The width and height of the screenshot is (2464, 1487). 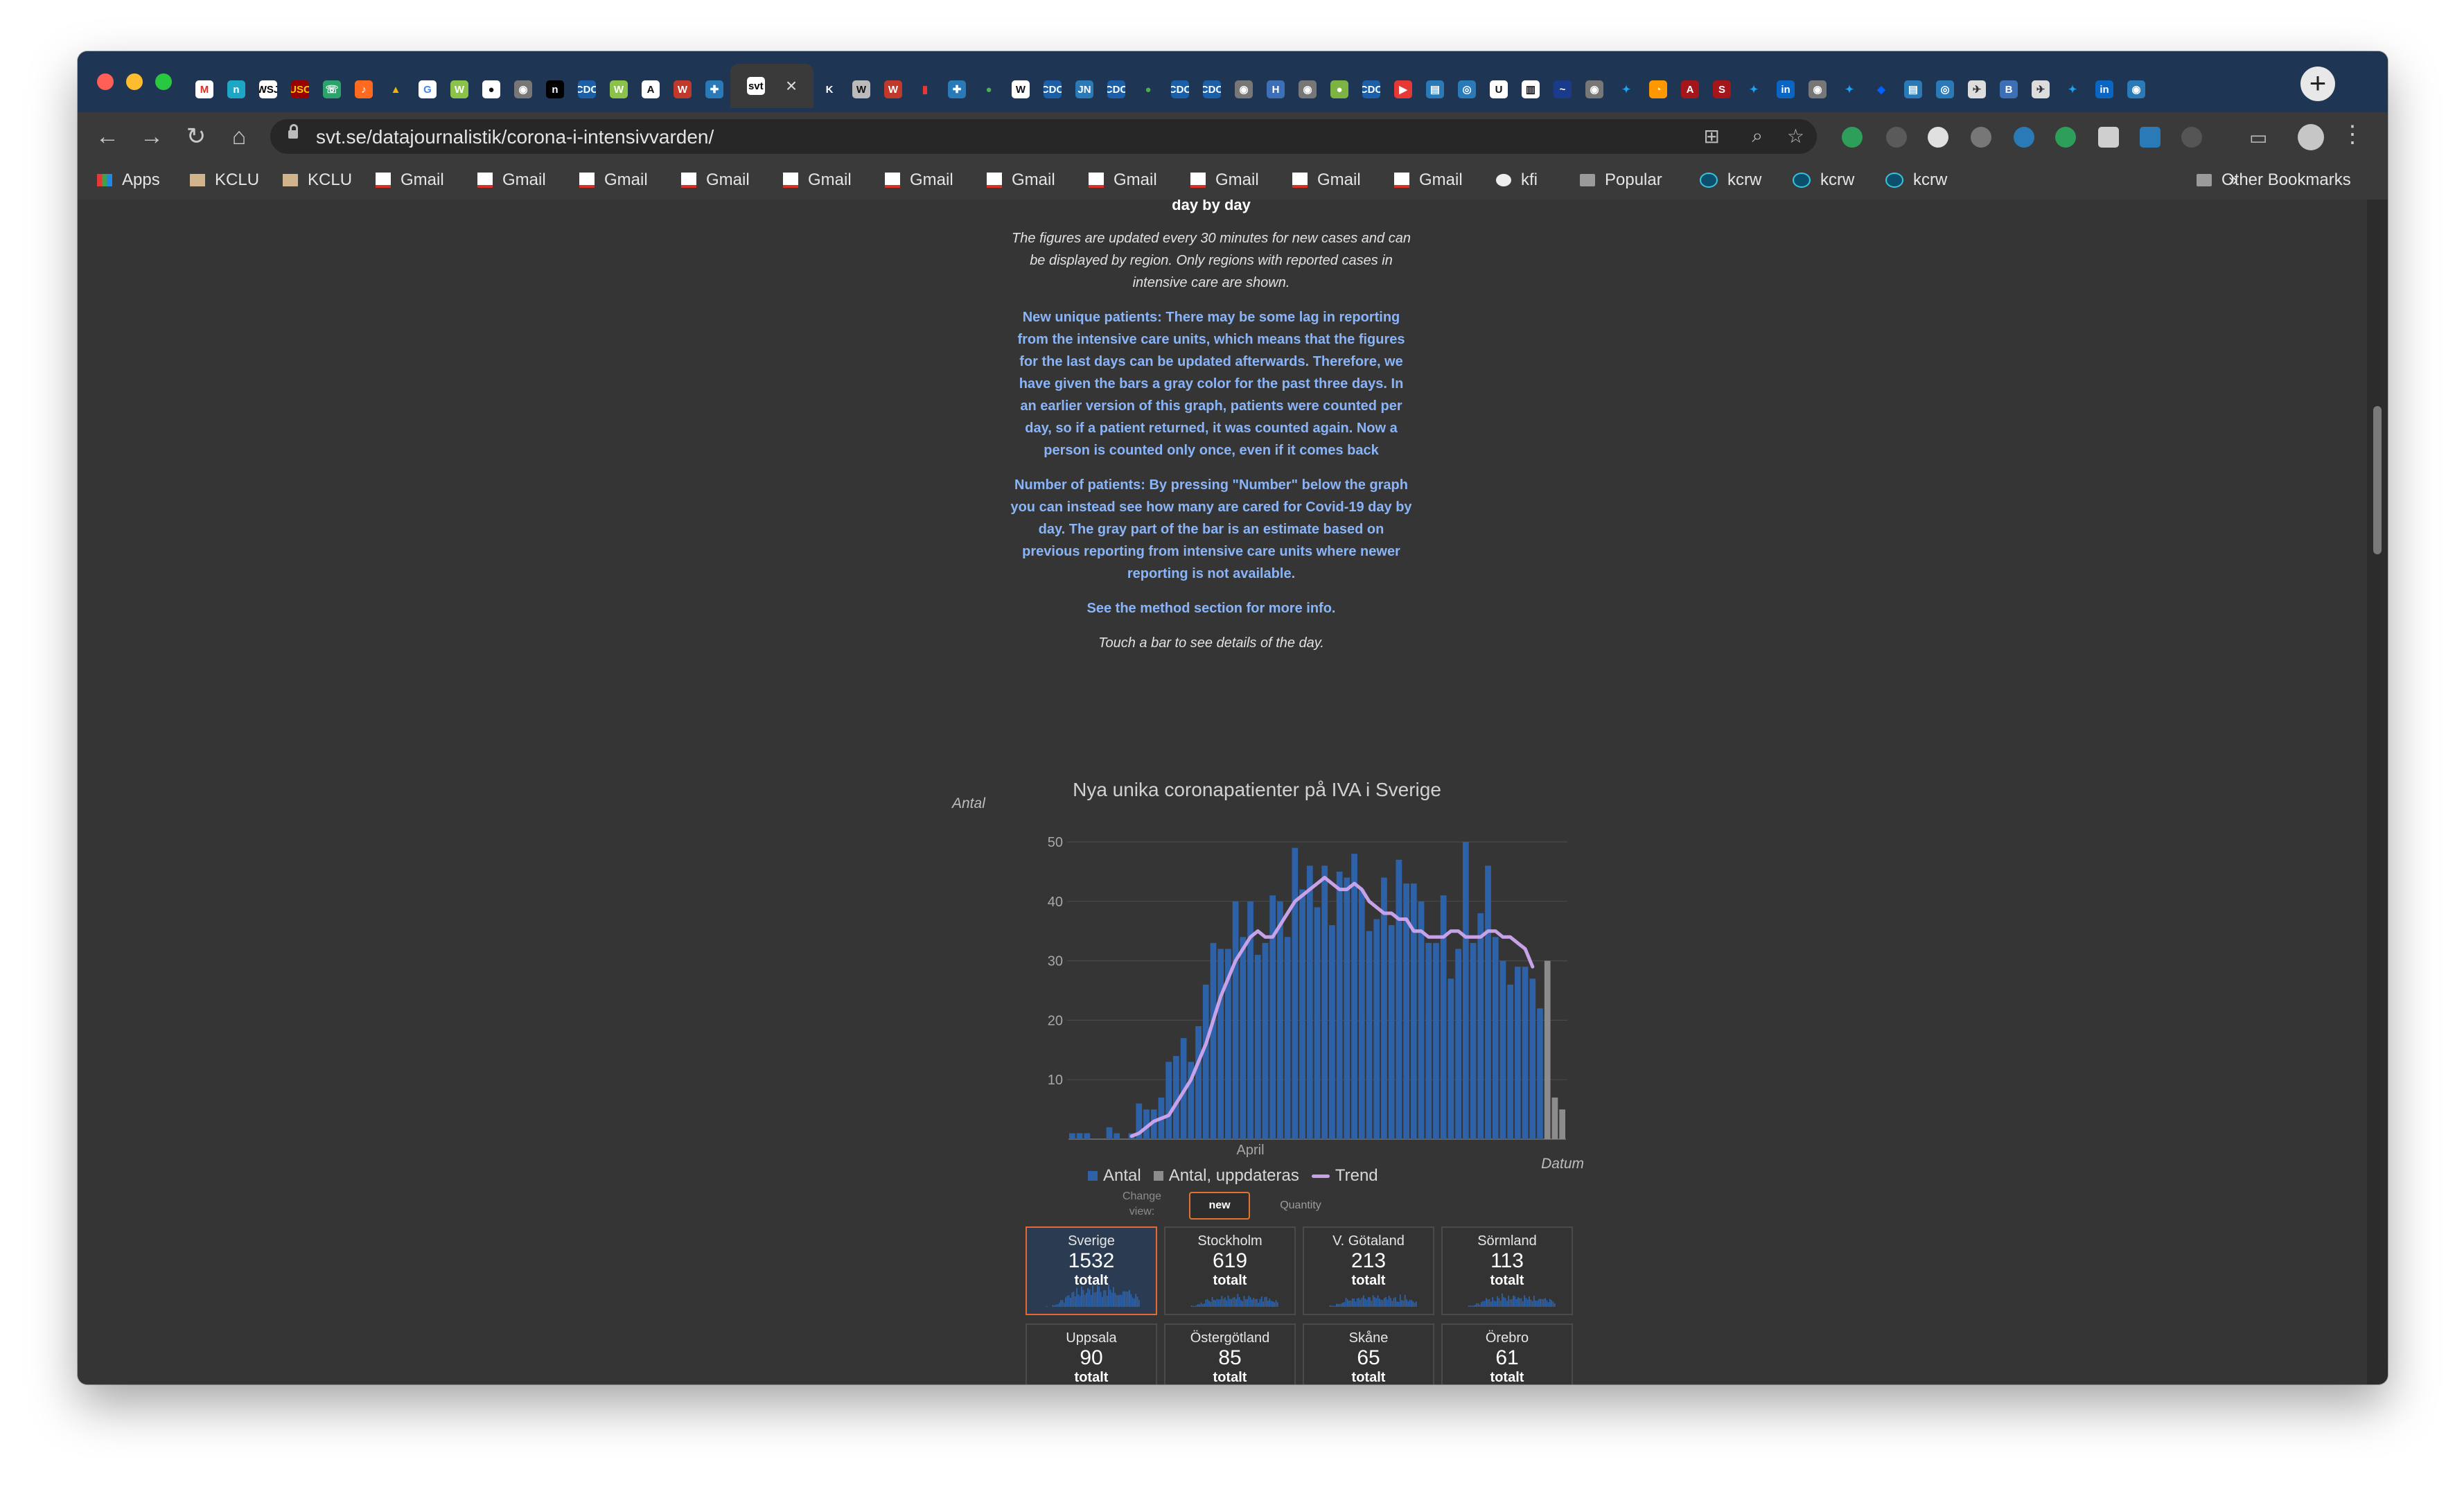 What do you see at coordinates (1621, 180) in the screenshot?
I see `bookmark-popular: Popular` at bounding box center [1621, 180].